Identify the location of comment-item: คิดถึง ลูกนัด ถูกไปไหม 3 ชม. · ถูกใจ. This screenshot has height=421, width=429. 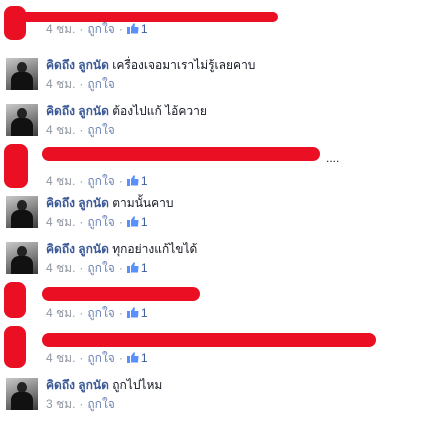
(214, 398).